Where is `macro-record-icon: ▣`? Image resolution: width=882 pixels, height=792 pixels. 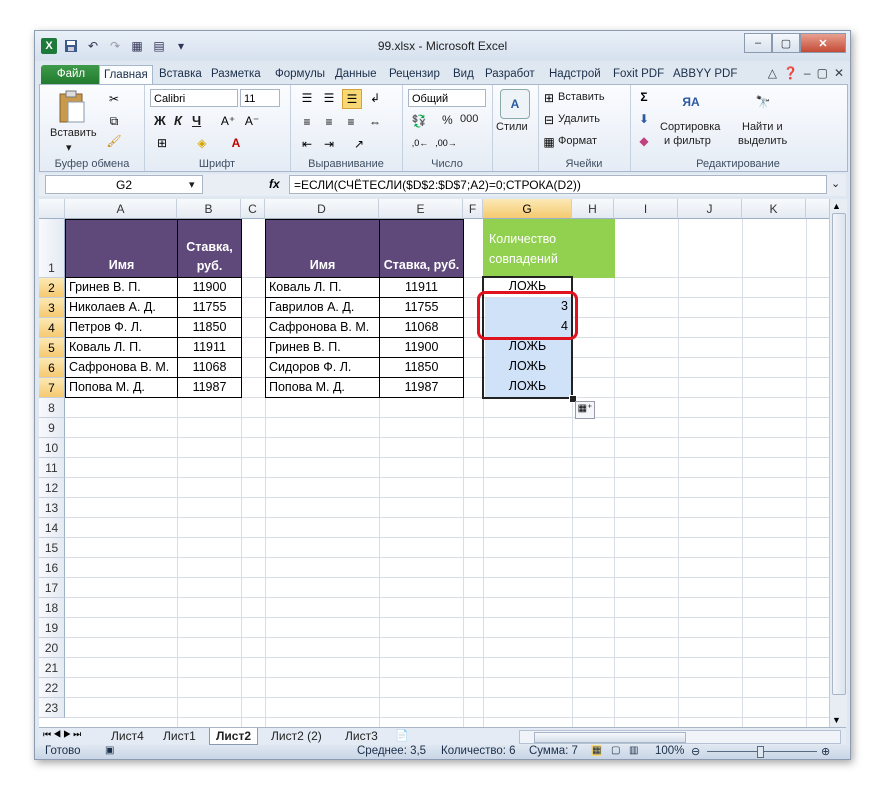 macro-record-icon: ▣ is located at coordinates (109, 750).